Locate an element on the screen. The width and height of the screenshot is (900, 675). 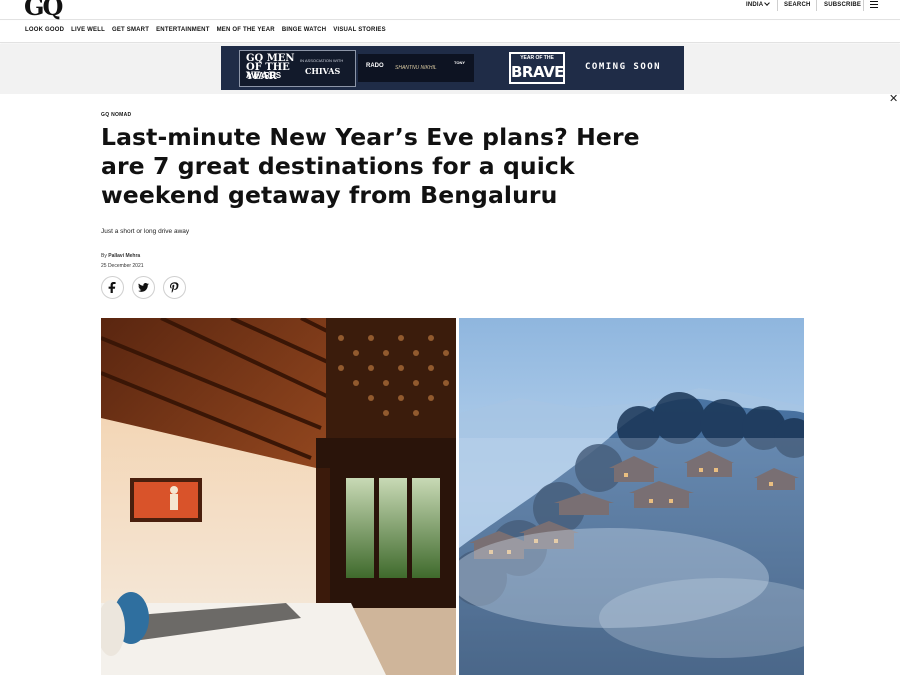
nav-item-entertainment: ENTERTAINMENT is located at coordinates (183, 30).